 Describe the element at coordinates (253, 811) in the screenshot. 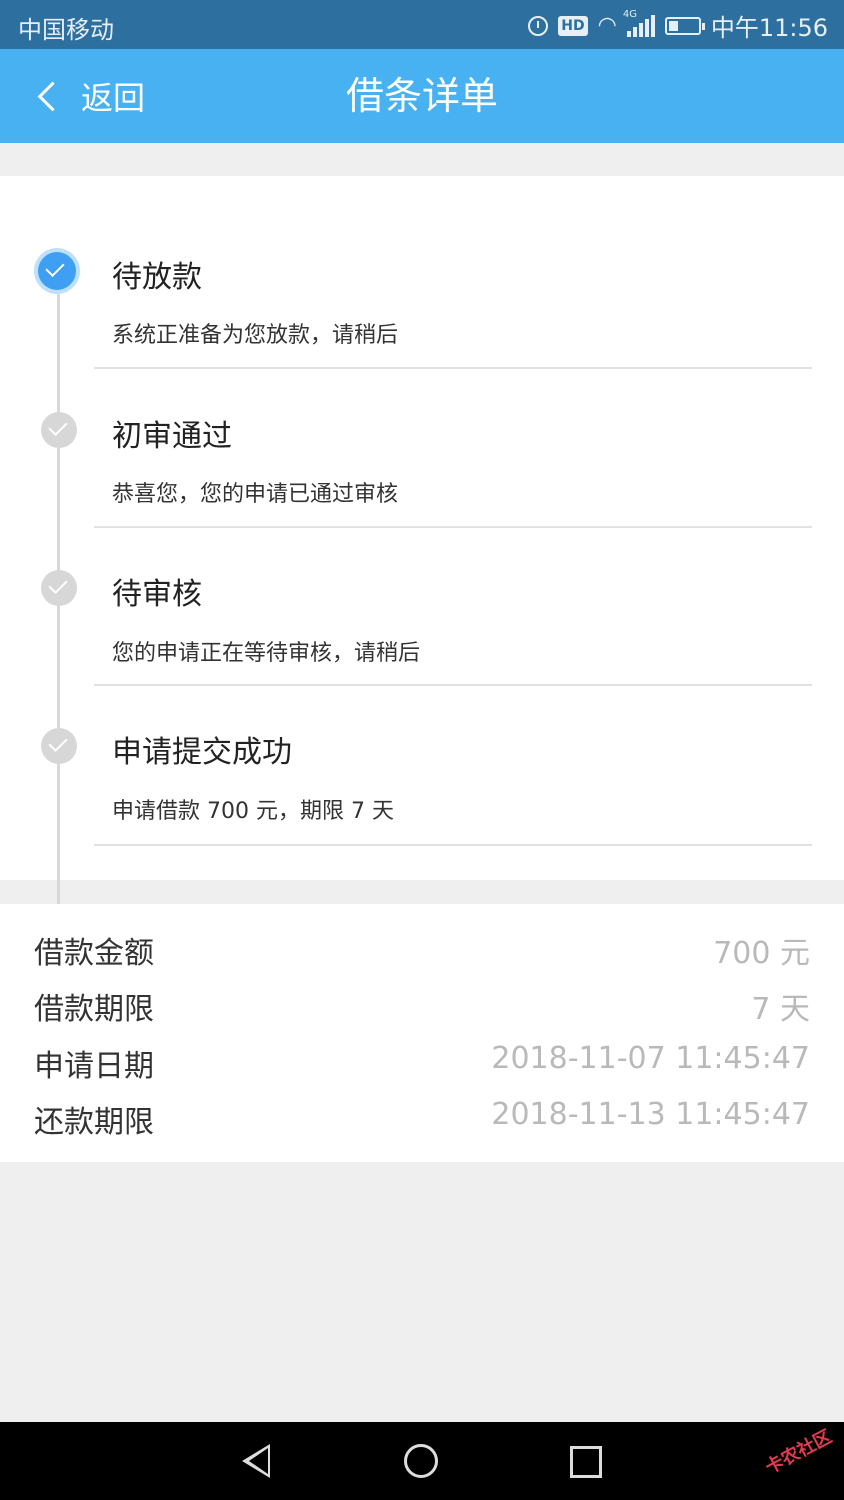

I see `step-description: 申请借款 700 元，期限 7 天` at that location.